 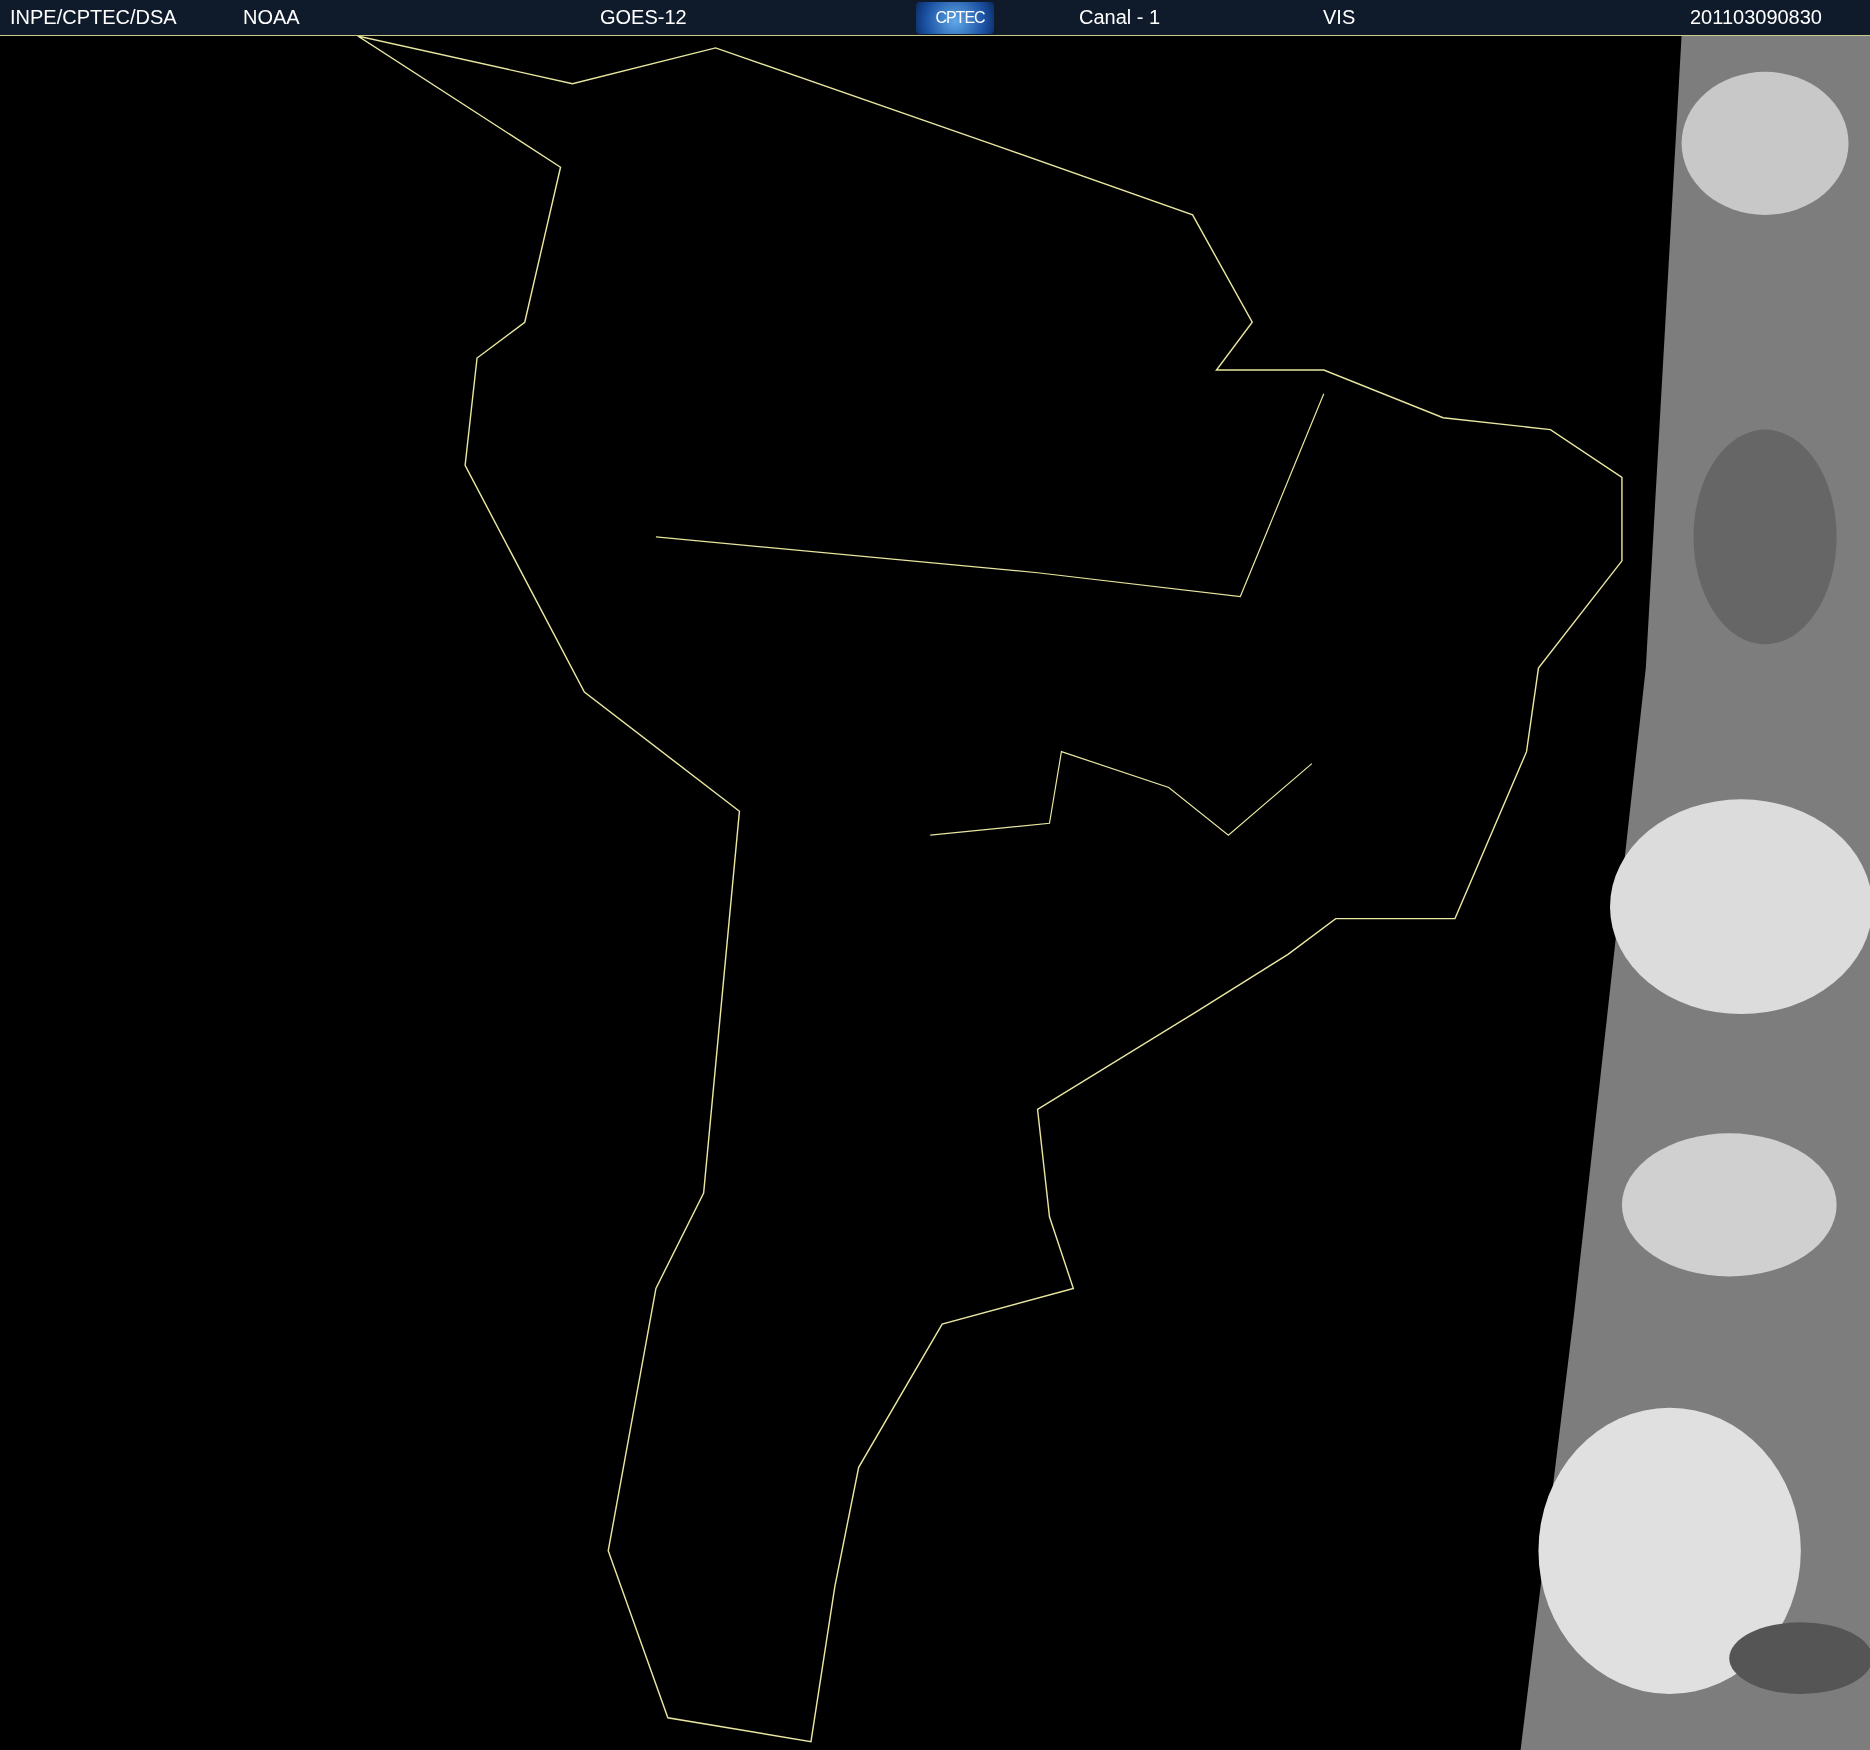 What do you see at coordinates (1340, 17) in the screenshot?
I see `band-label: VIS` at bounding box center [1340, 17].